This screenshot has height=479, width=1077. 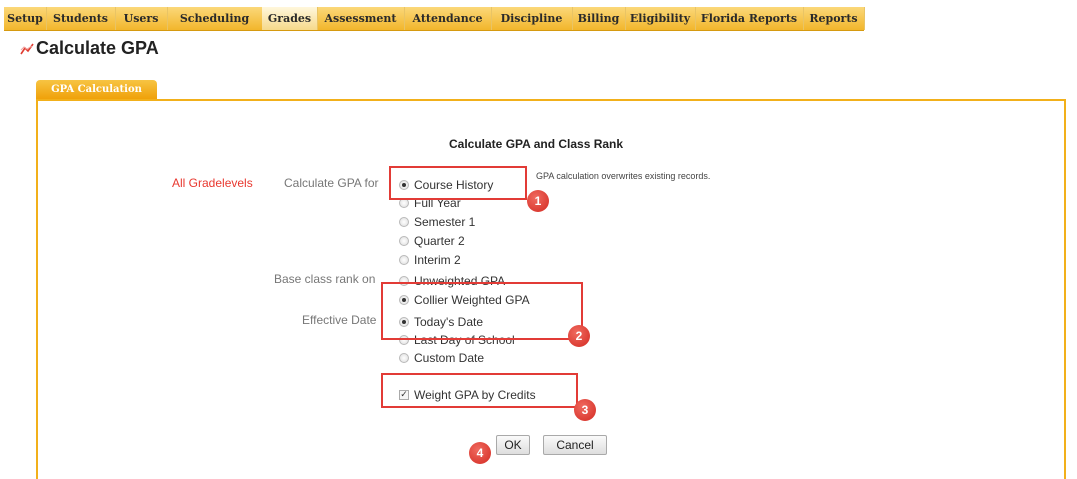 What do you see at coordinates (445, 222) in the screenshot?
I see `radio-label-semester-1: Semester 1` at bounding box center [445, 222].